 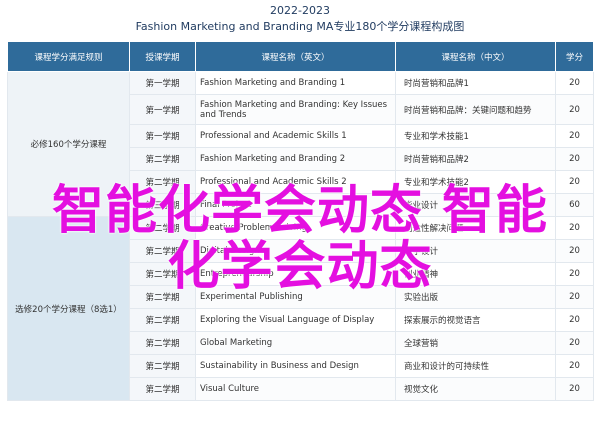 What do you see at coordinates (295, 343) in the screenshot?
I see `course-name-en: Global Marketing` at bounding box center [295, 343].